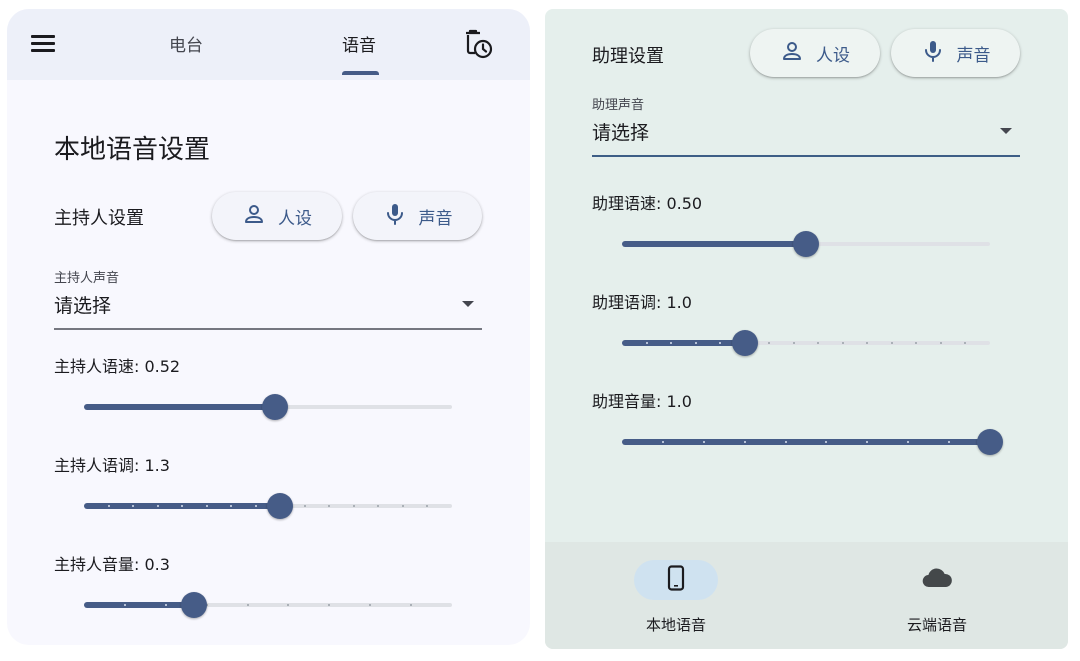 The height and width of the screenshot is (661, 1080). Describe the element at coordinates (117, 366) in the screenshot. I see `host-speed-label: 主持人语速: 0.52` at that location.